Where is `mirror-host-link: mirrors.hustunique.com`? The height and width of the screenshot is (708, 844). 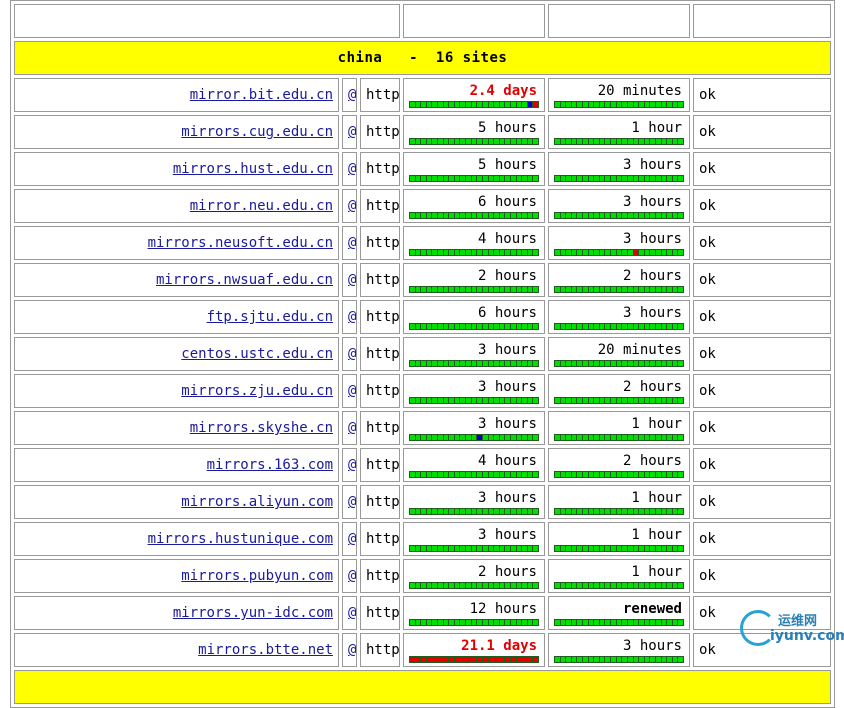
mirror-host-link: mirrors.hustunique.com is located at coordinates (240, 539).